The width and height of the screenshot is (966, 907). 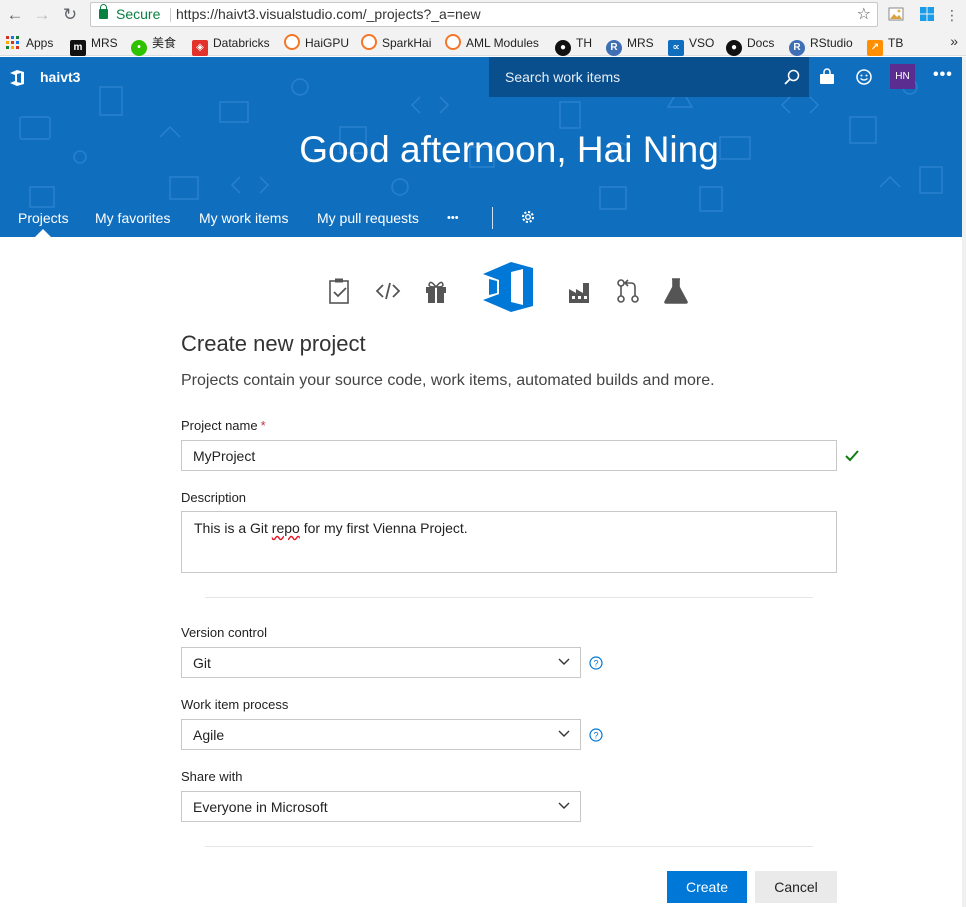 I want to click on work-item-process-value: Agile, so click(x=209, y=735).